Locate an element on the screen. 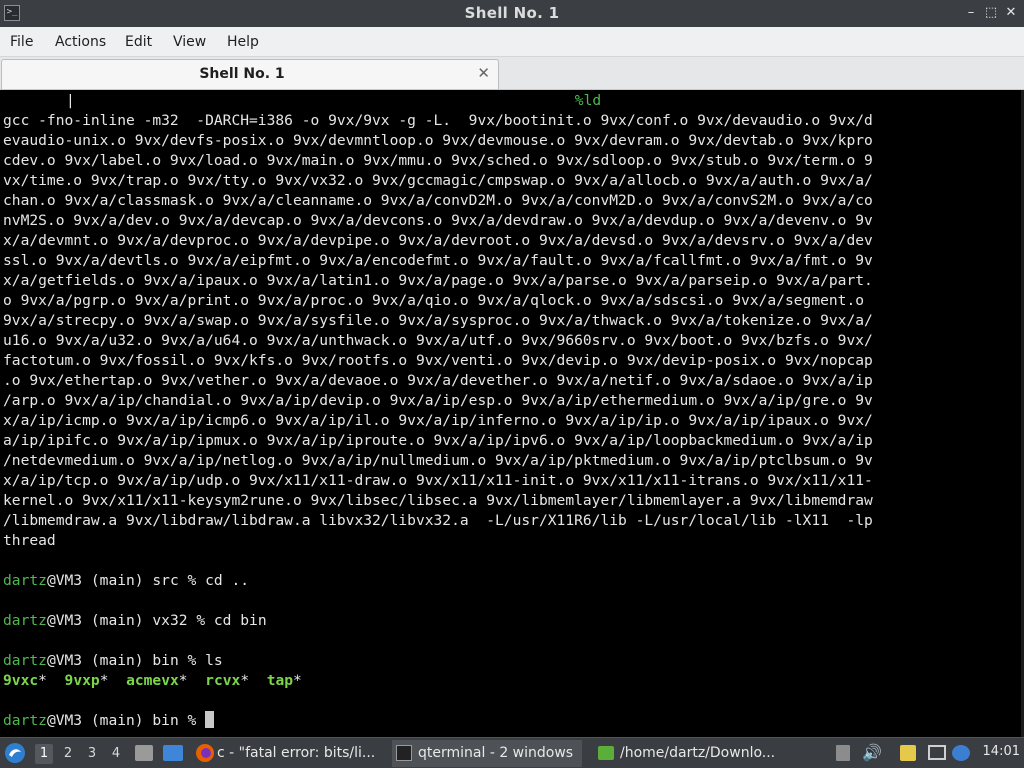 This screenshot has width=1024, height=768. file-manager-launcher-icon is located at coordinates (144, 753).